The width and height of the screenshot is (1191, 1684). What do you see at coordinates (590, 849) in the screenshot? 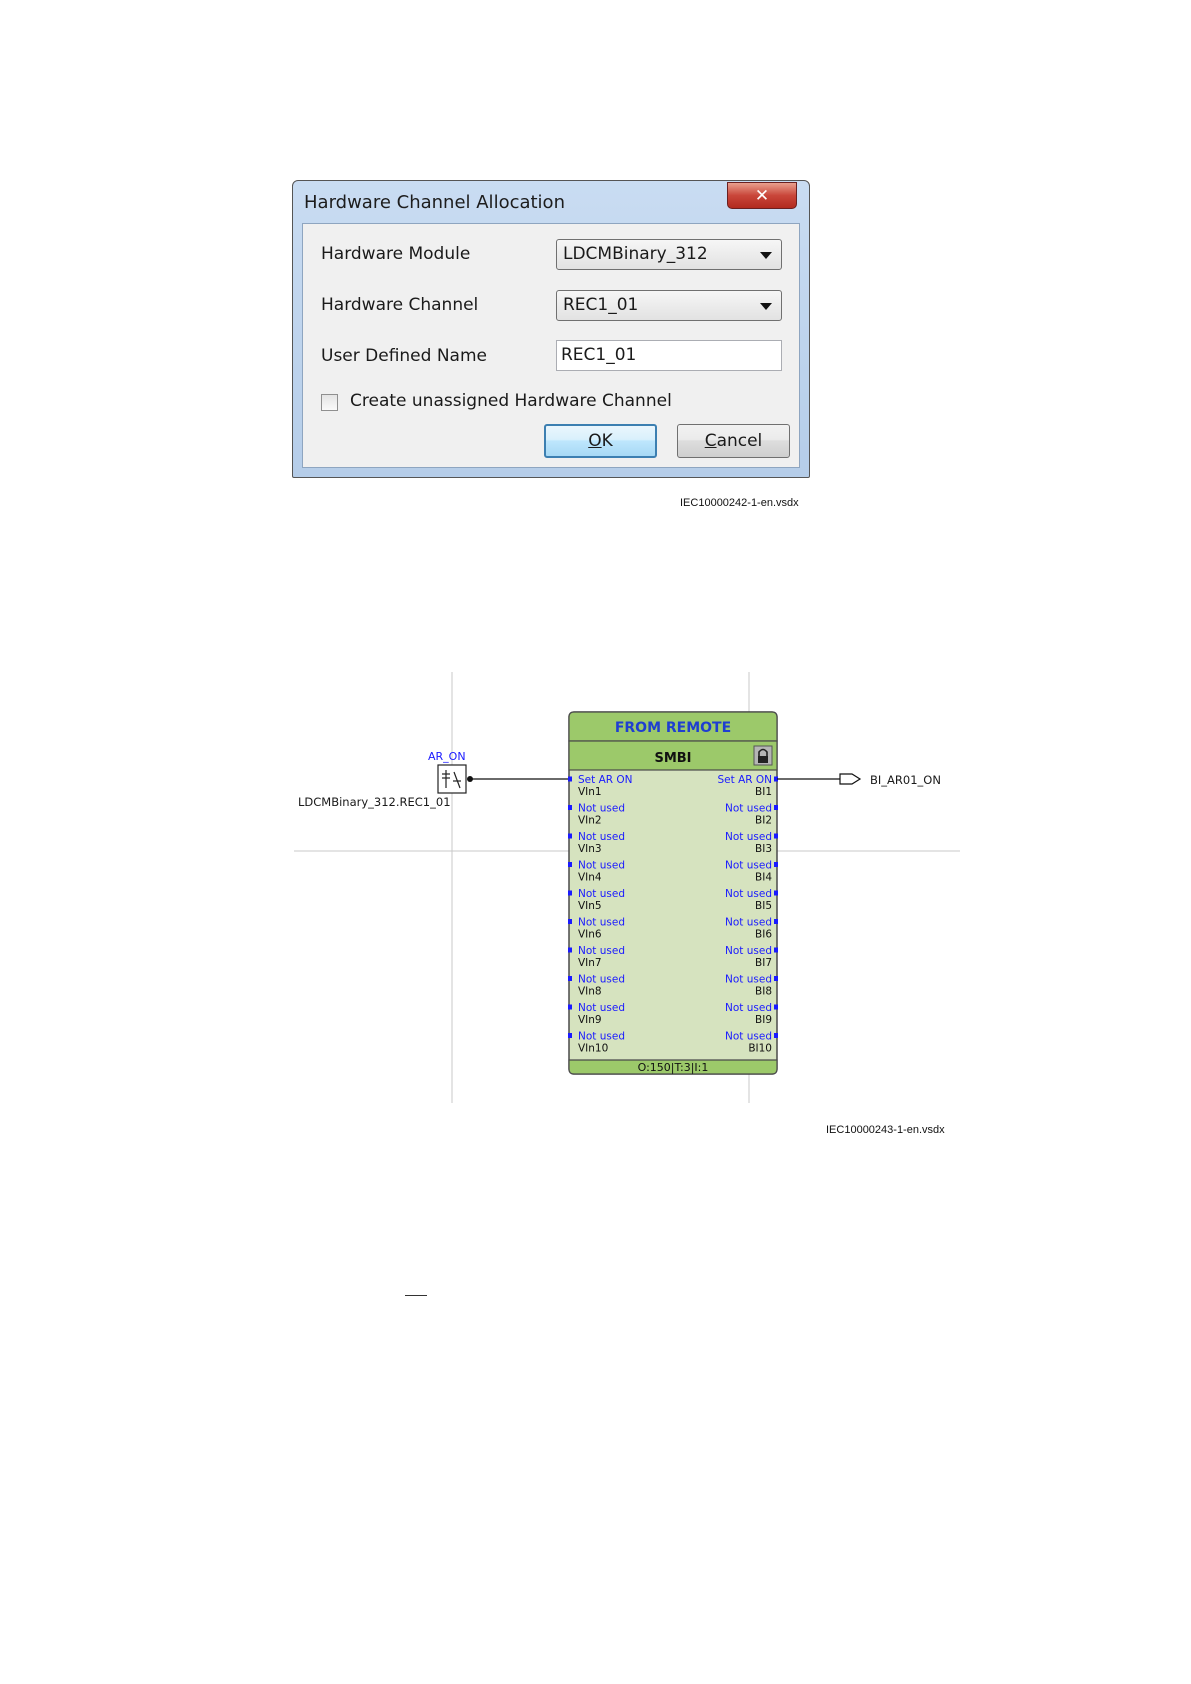
I see `input-pin-name: VIn3` at bounding box center [590, 849].